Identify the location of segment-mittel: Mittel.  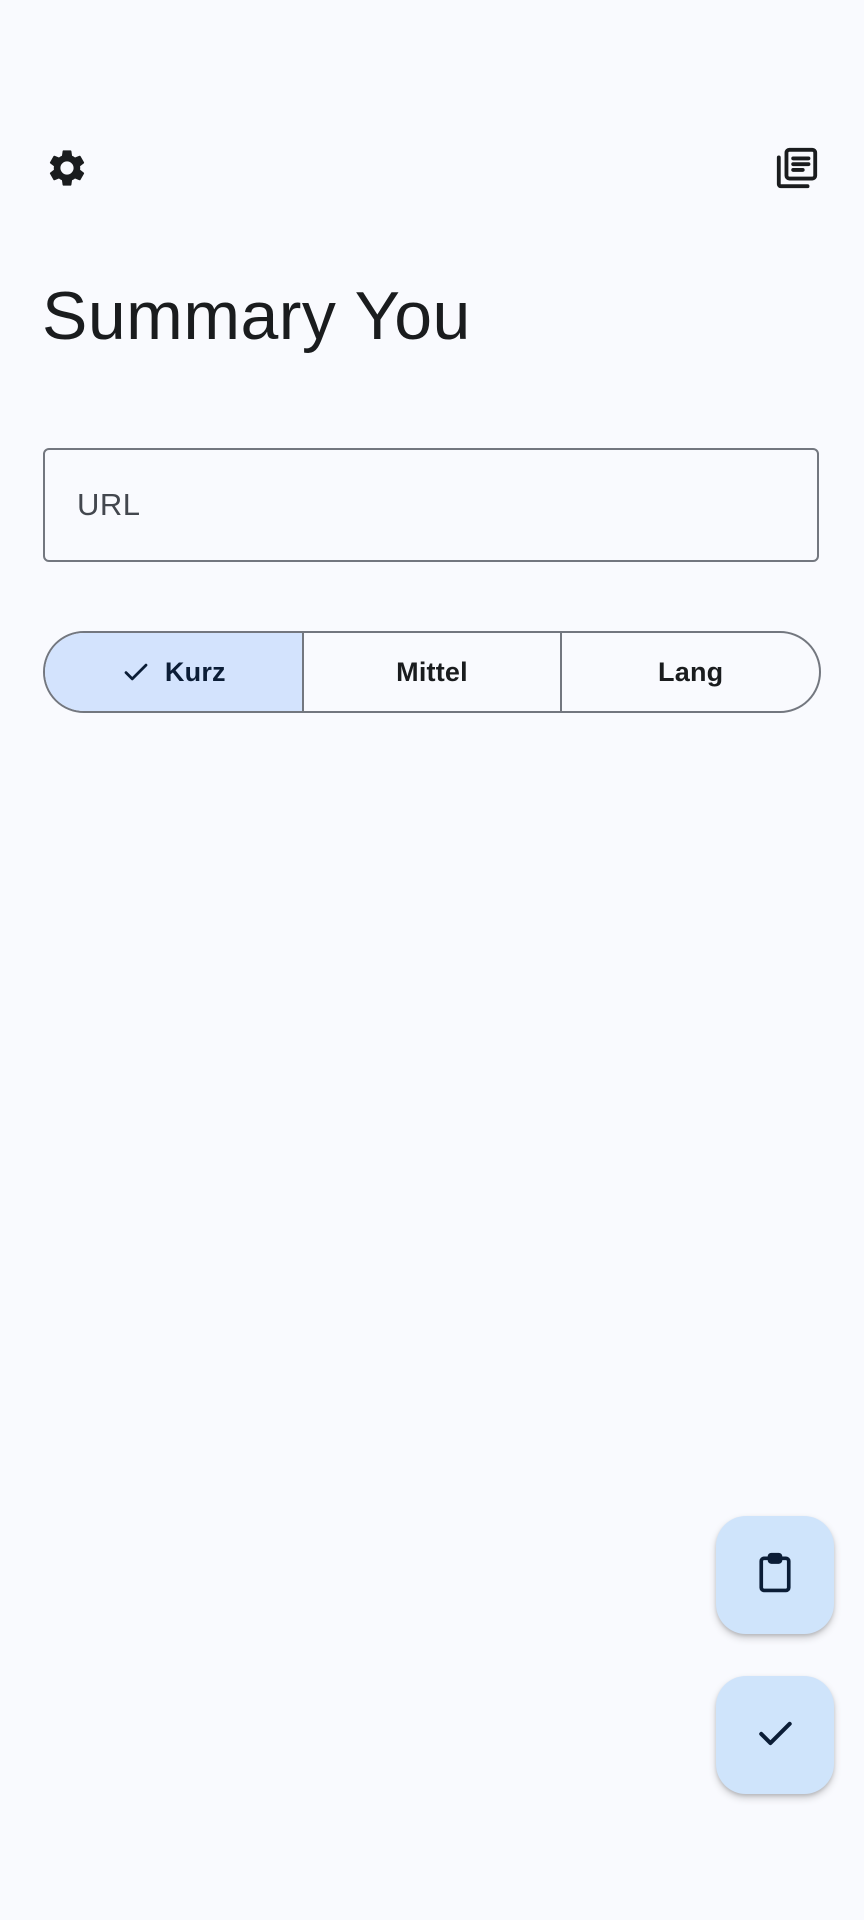
(431, 672).